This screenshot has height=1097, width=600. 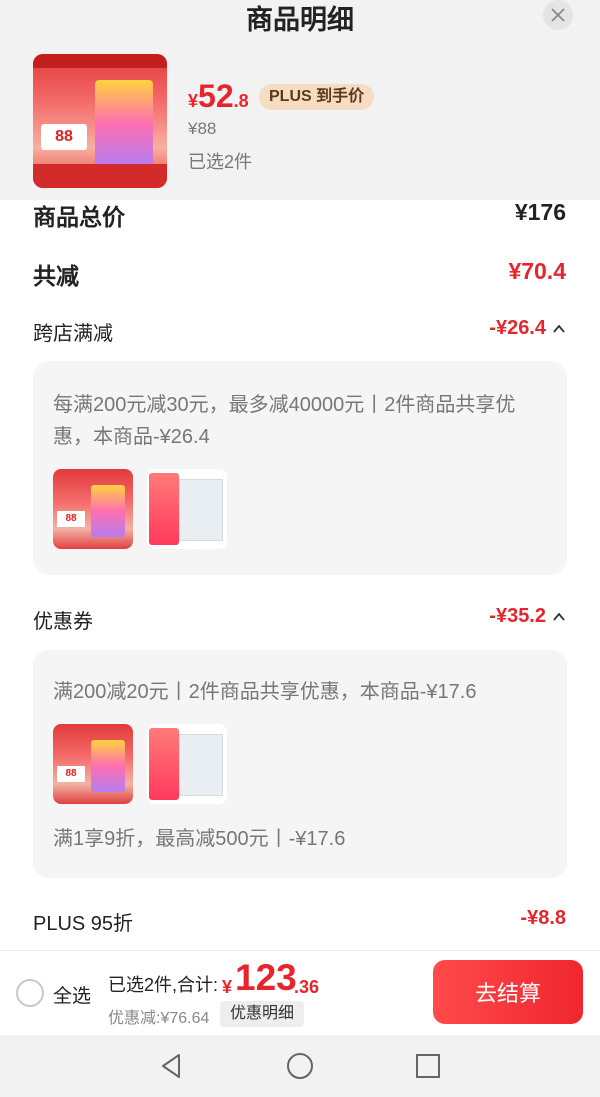 I want to click on close-button, so click(x=558, y=15).